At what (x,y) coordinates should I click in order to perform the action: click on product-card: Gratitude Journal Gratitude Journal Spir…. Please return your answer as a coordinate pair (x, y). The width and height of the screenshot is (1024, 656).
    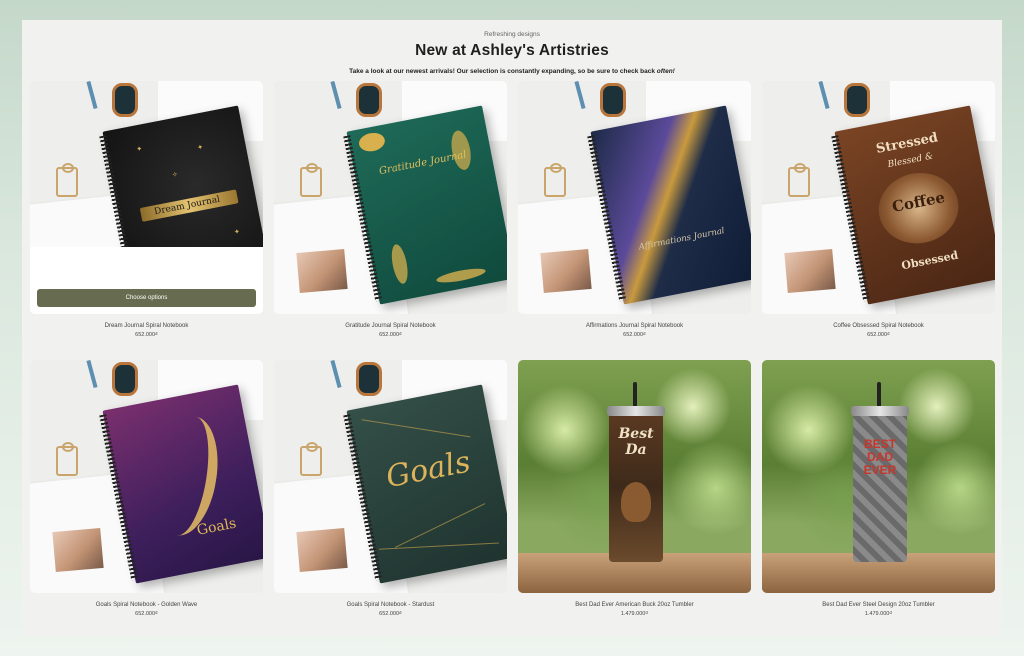
    Looking at the image, I should click on (390, 209).